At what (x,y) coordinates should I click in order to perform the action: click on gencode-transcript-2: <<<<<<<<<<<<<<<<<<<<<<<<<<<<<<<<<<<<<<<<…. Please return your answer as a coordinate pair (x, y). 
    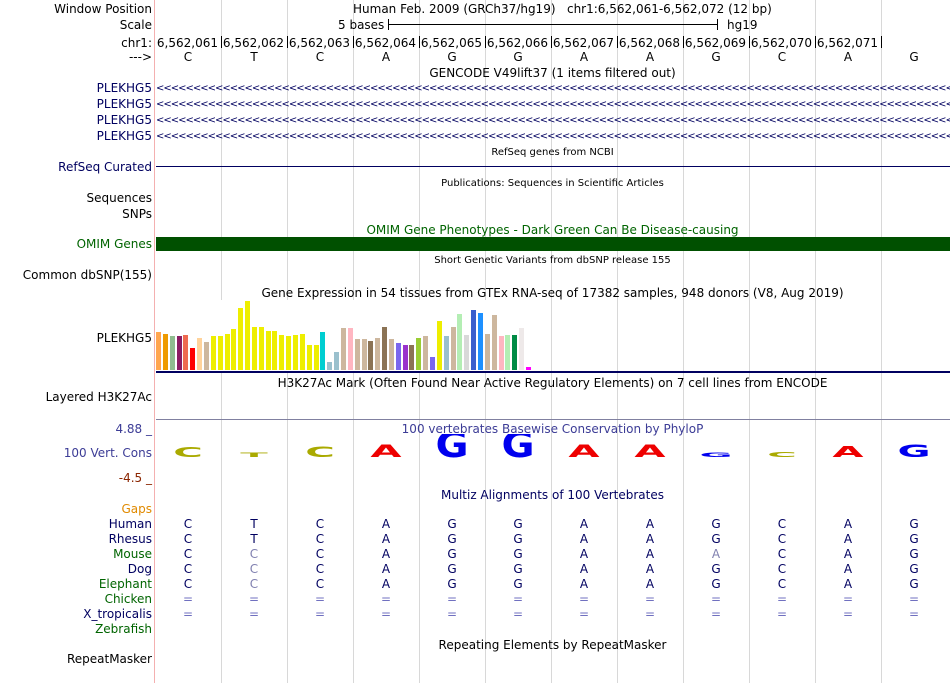
    Looking at the image, I should click on (553, 105).